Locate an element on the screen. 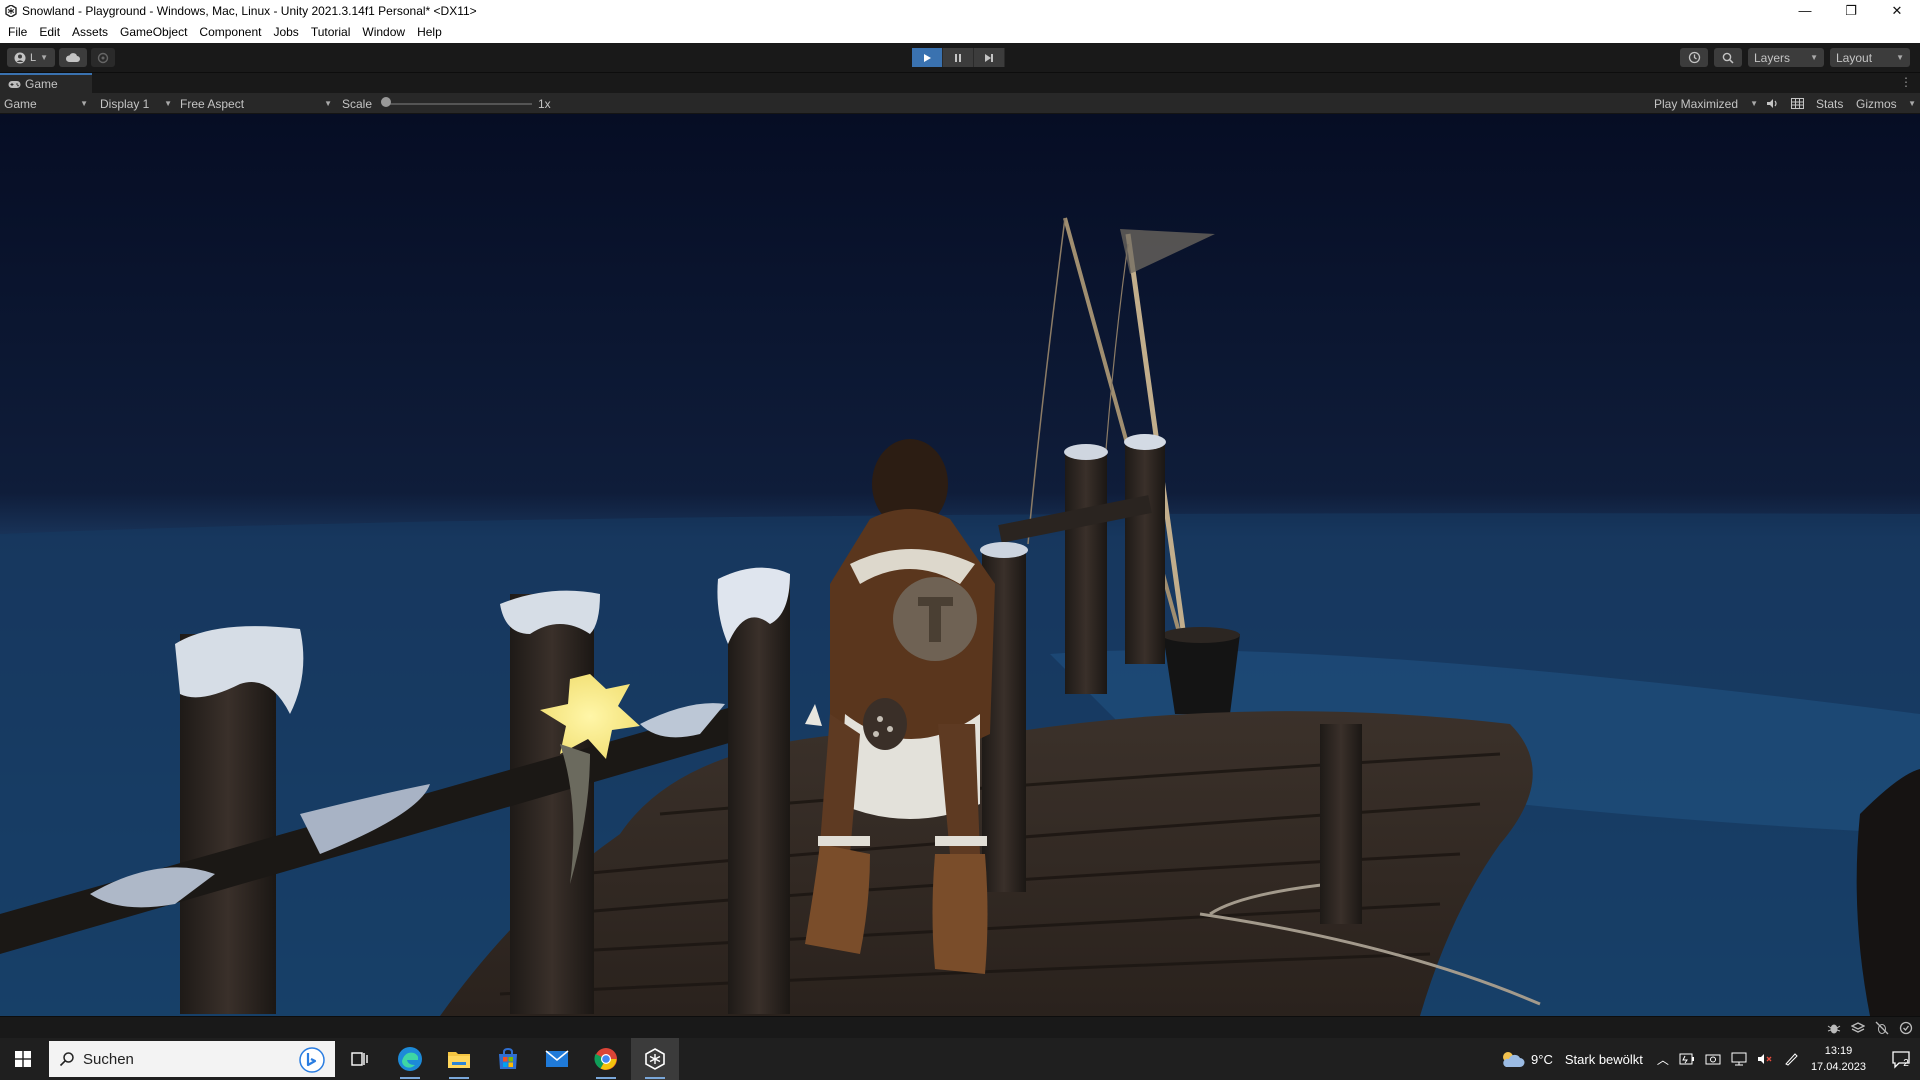 The width and height of the screenshot is (1920, 1080). menu-jobs: Jobs is located at coordinates (285, 32).